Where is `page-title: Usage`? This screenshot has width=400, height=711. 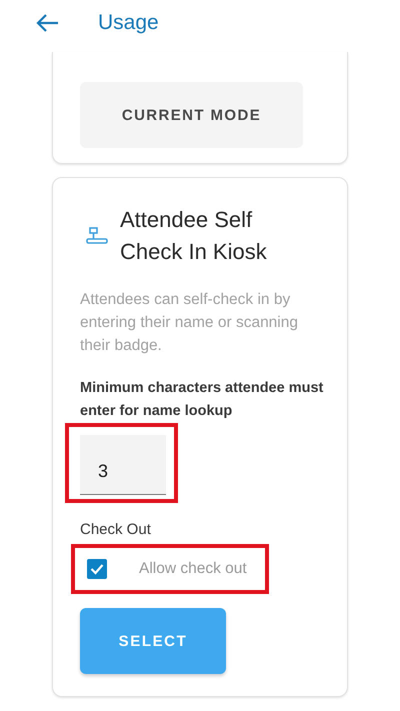 page-title: Usage is located at coordinates (128, 22).